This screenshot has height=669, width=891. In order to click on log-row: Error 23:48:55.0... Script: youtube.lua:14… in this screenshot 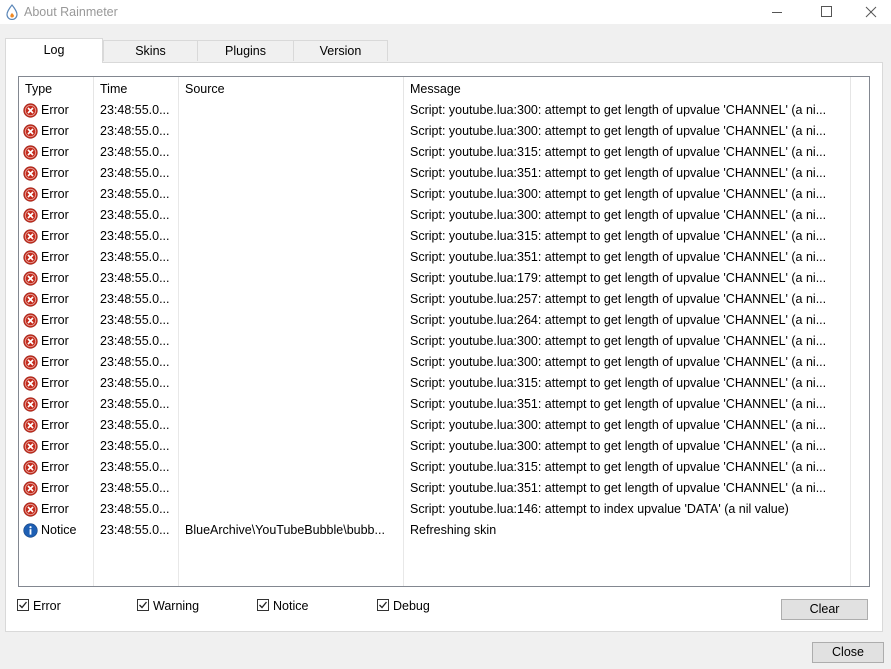, I will do `click(444, 509)`.